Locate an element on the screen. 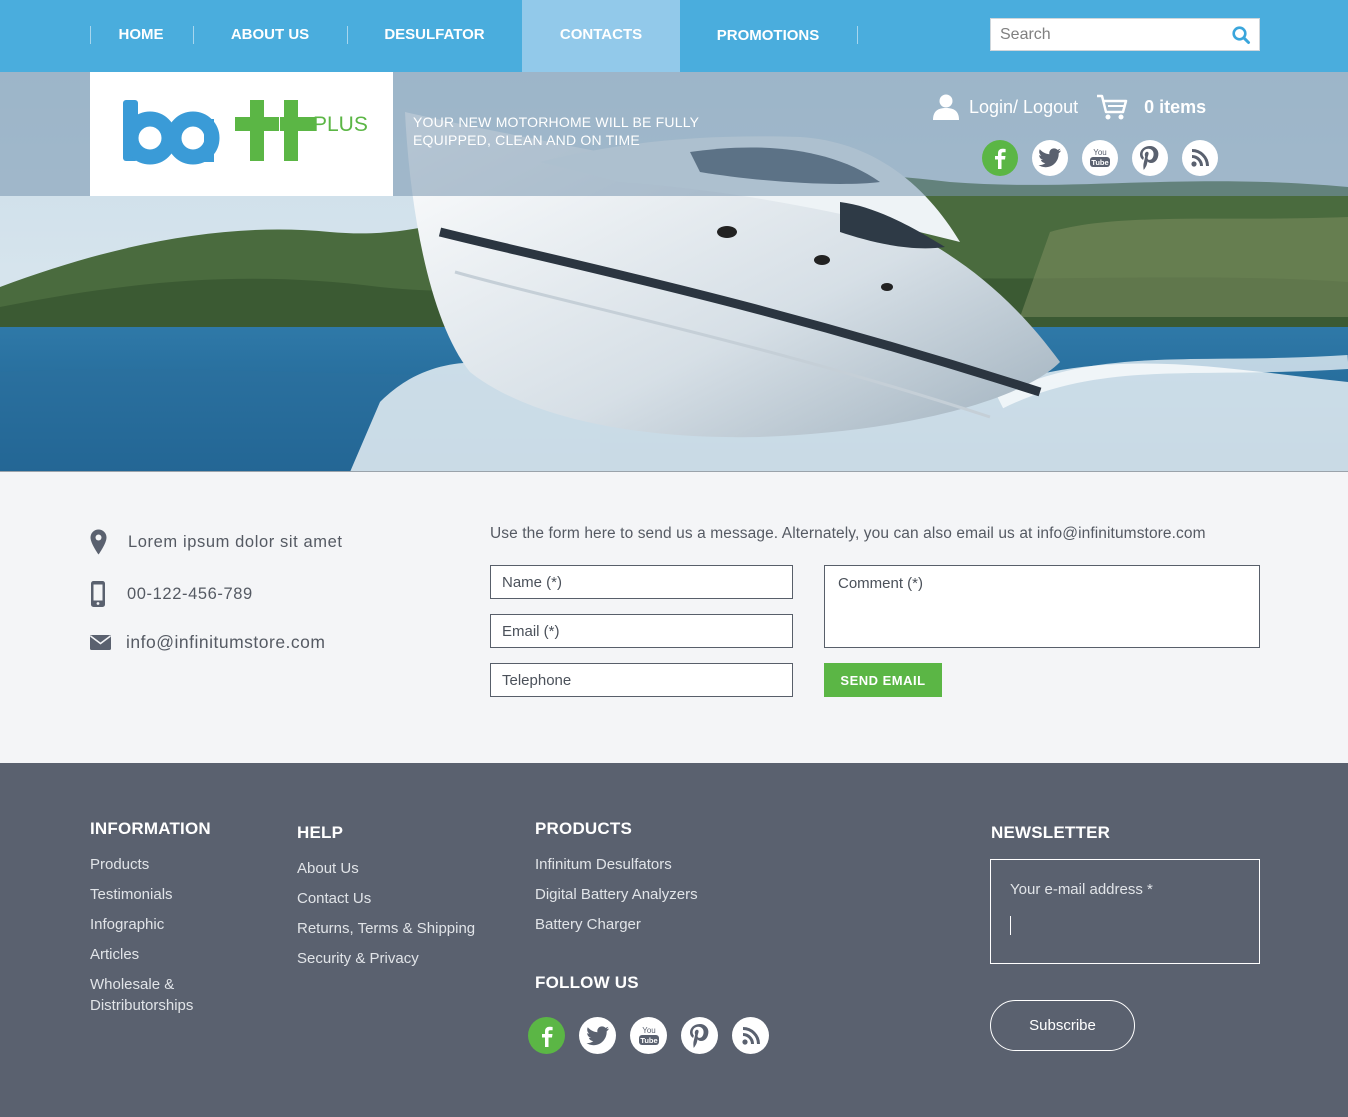 The image size is (1348, 1117). newsletter-email-box: Your e-mail address * is located at coordinates (1125, 911).